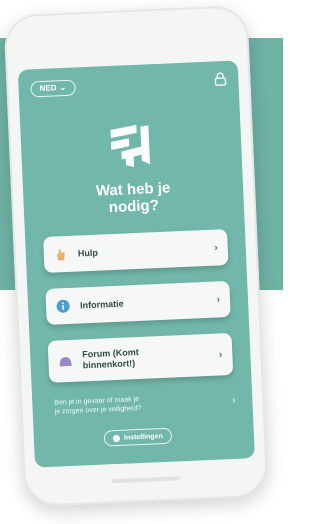 The image size is (320, 524). Describe the element at coordinates (150, 357) in the screenshot. I see `forum-label: Forum (Komt binnenkort!)` at that location.